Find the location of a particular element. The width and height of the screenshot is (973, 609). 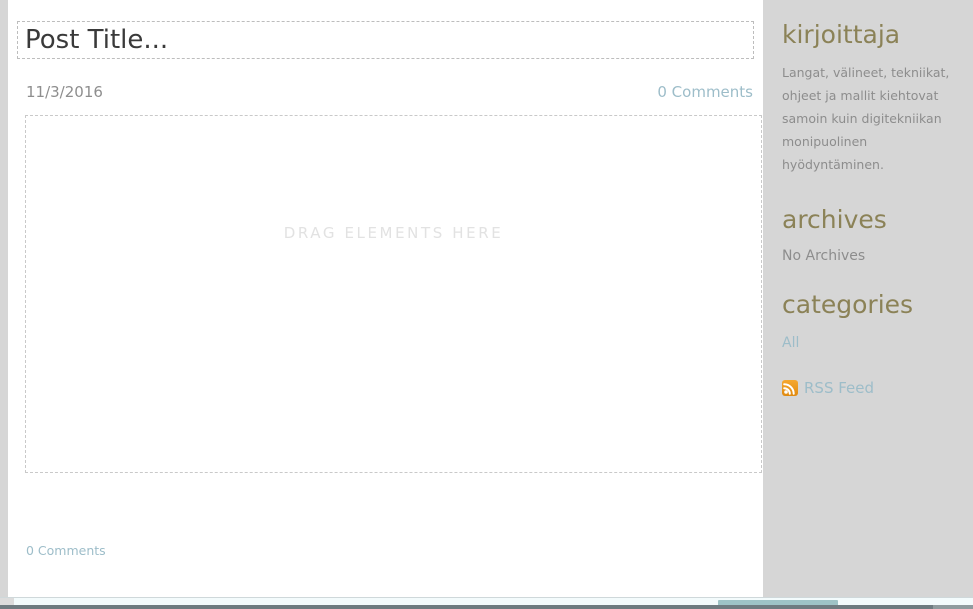

rss-feed-label: RSS Feed is located at coordinates (839, 388).